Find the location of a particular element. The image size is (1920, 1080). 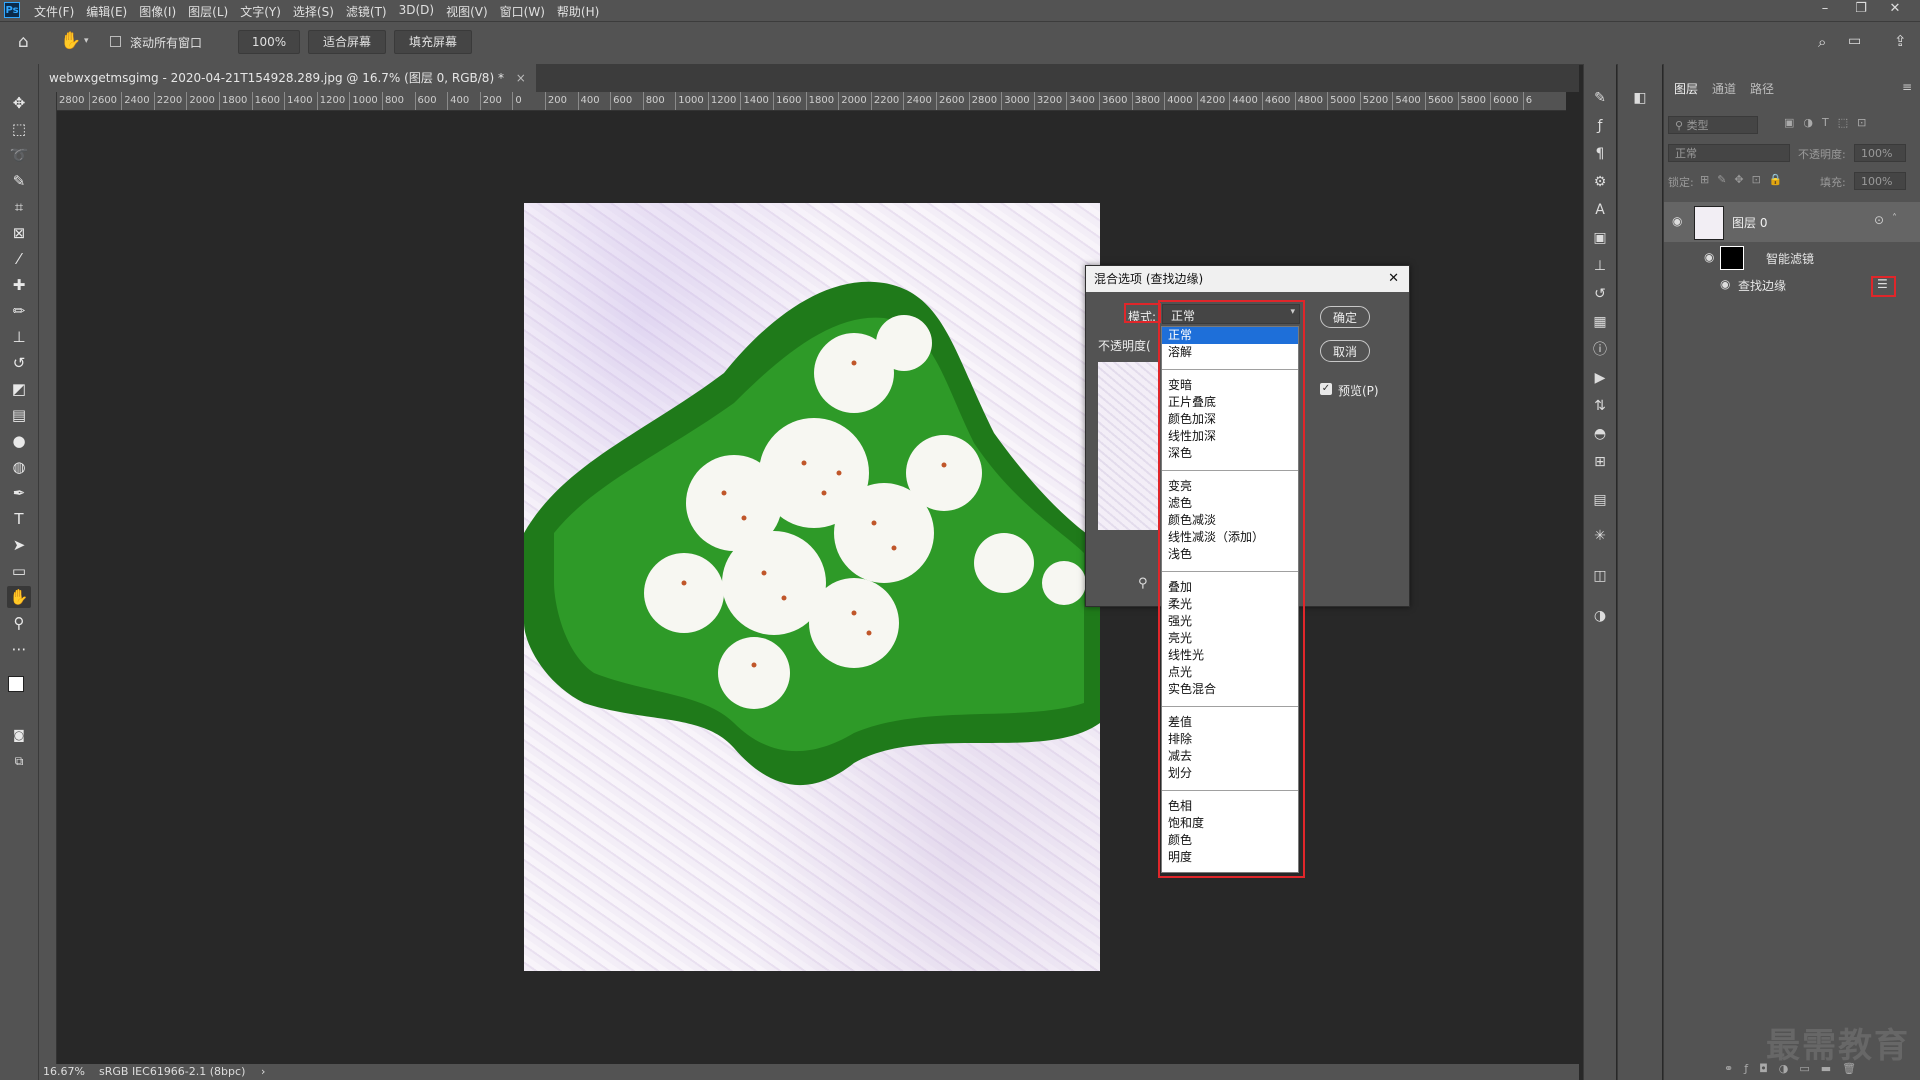

ok-button: 确定 is located at coordinates (1345, 317).